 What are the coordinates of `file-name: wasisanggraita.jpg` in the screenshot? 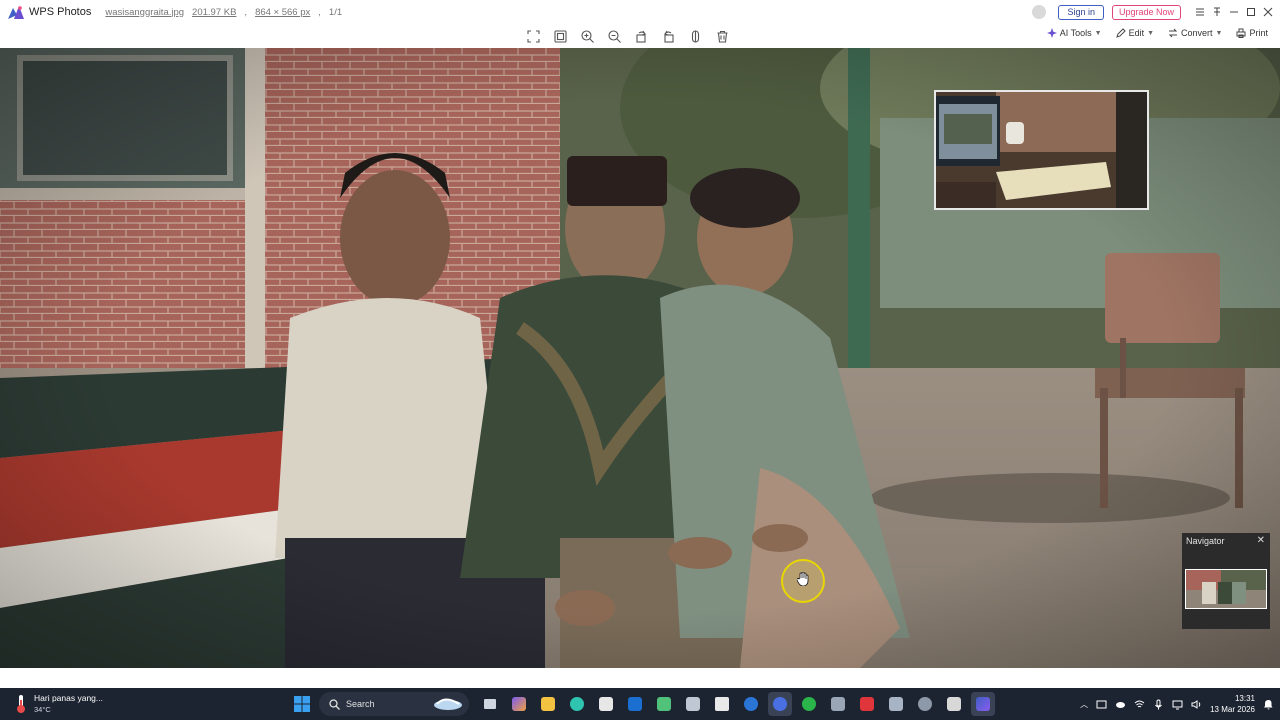 It's located at (144, 12).